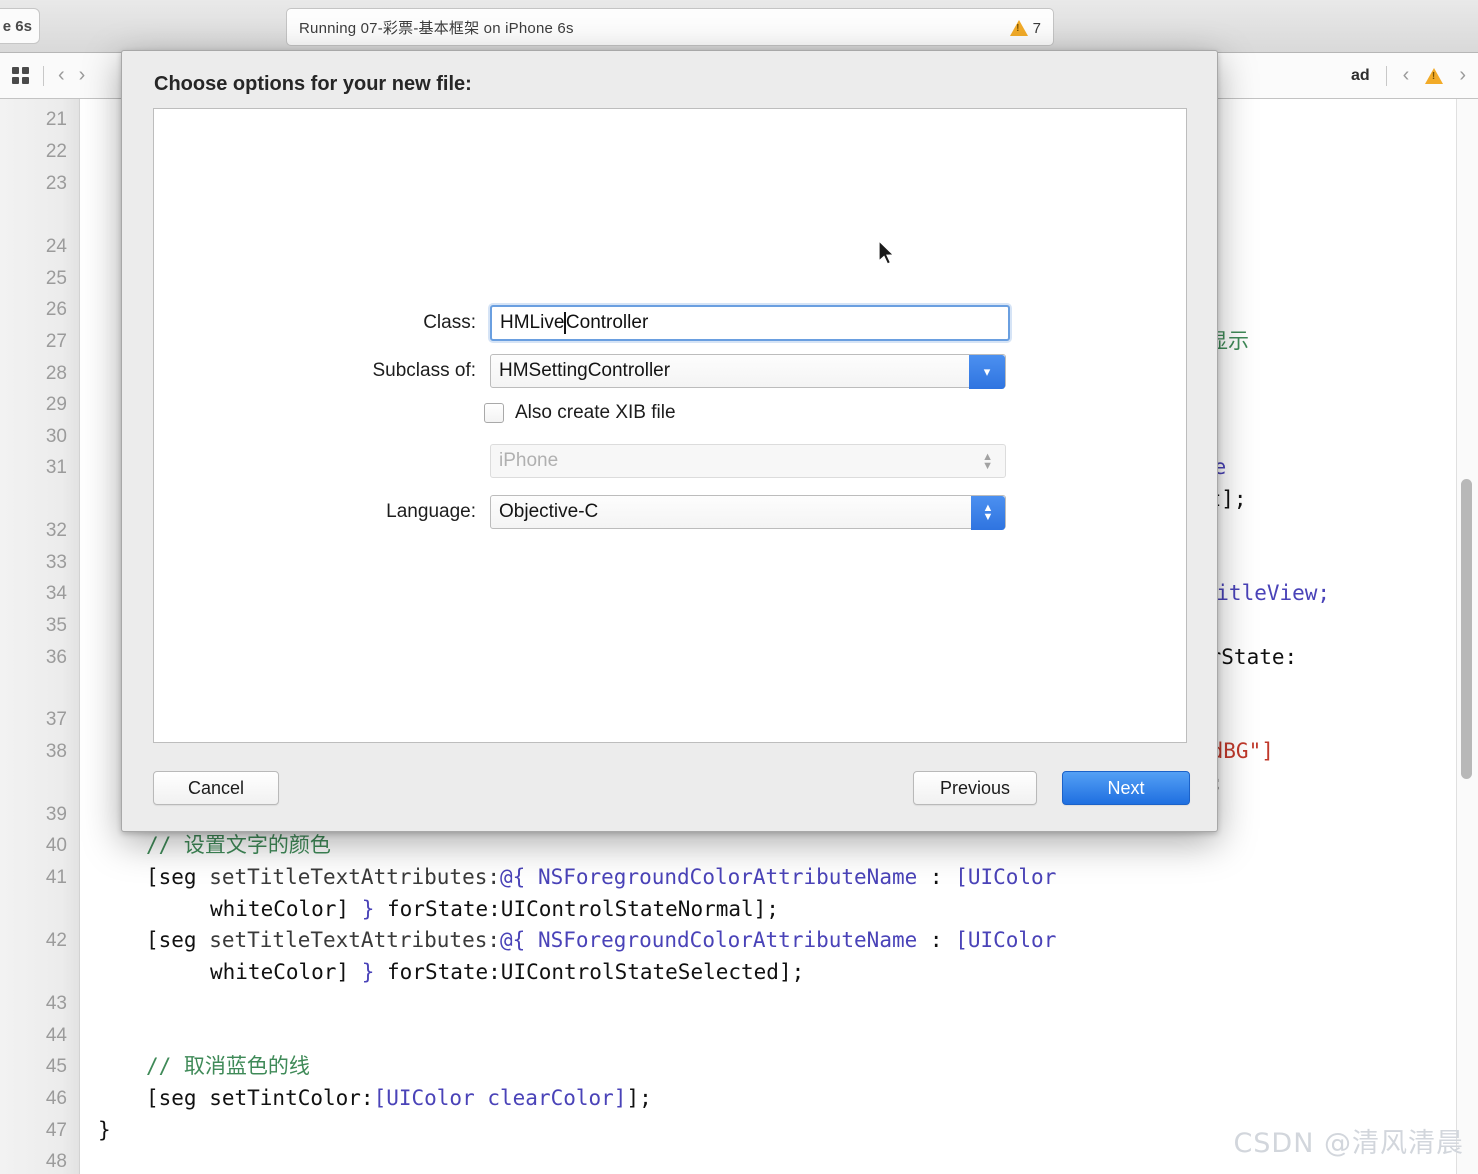  I want to click on grid-view-icon, so click(20, 75).